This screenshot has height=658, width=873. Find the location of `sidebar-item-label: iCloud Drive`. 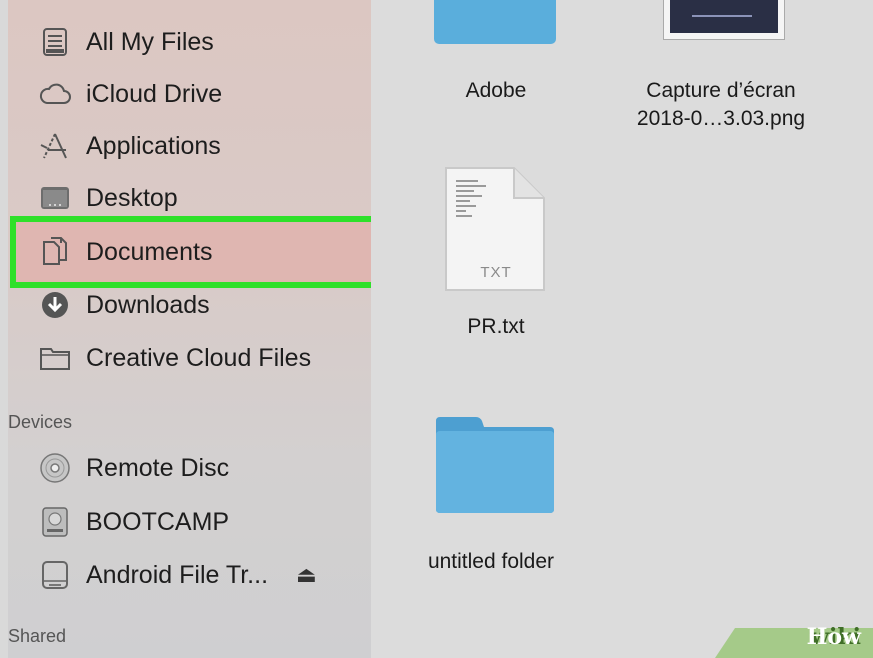

sidebar-item-label: iCloud Drive is located at coordinates (154, 93).